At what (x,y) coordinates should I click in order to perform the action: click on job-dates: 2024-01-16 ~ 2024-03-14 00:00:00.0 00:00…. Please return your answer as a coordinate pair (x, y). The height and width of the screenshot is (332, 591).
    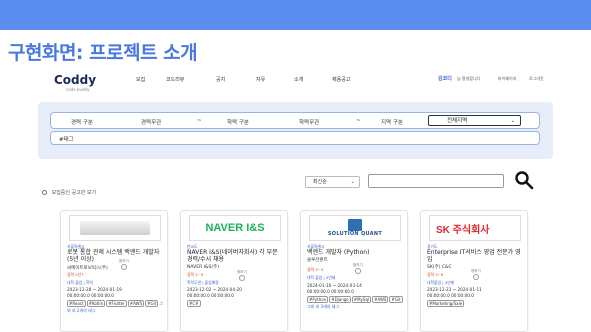
    Looking at the image, I should click on (334, 288).